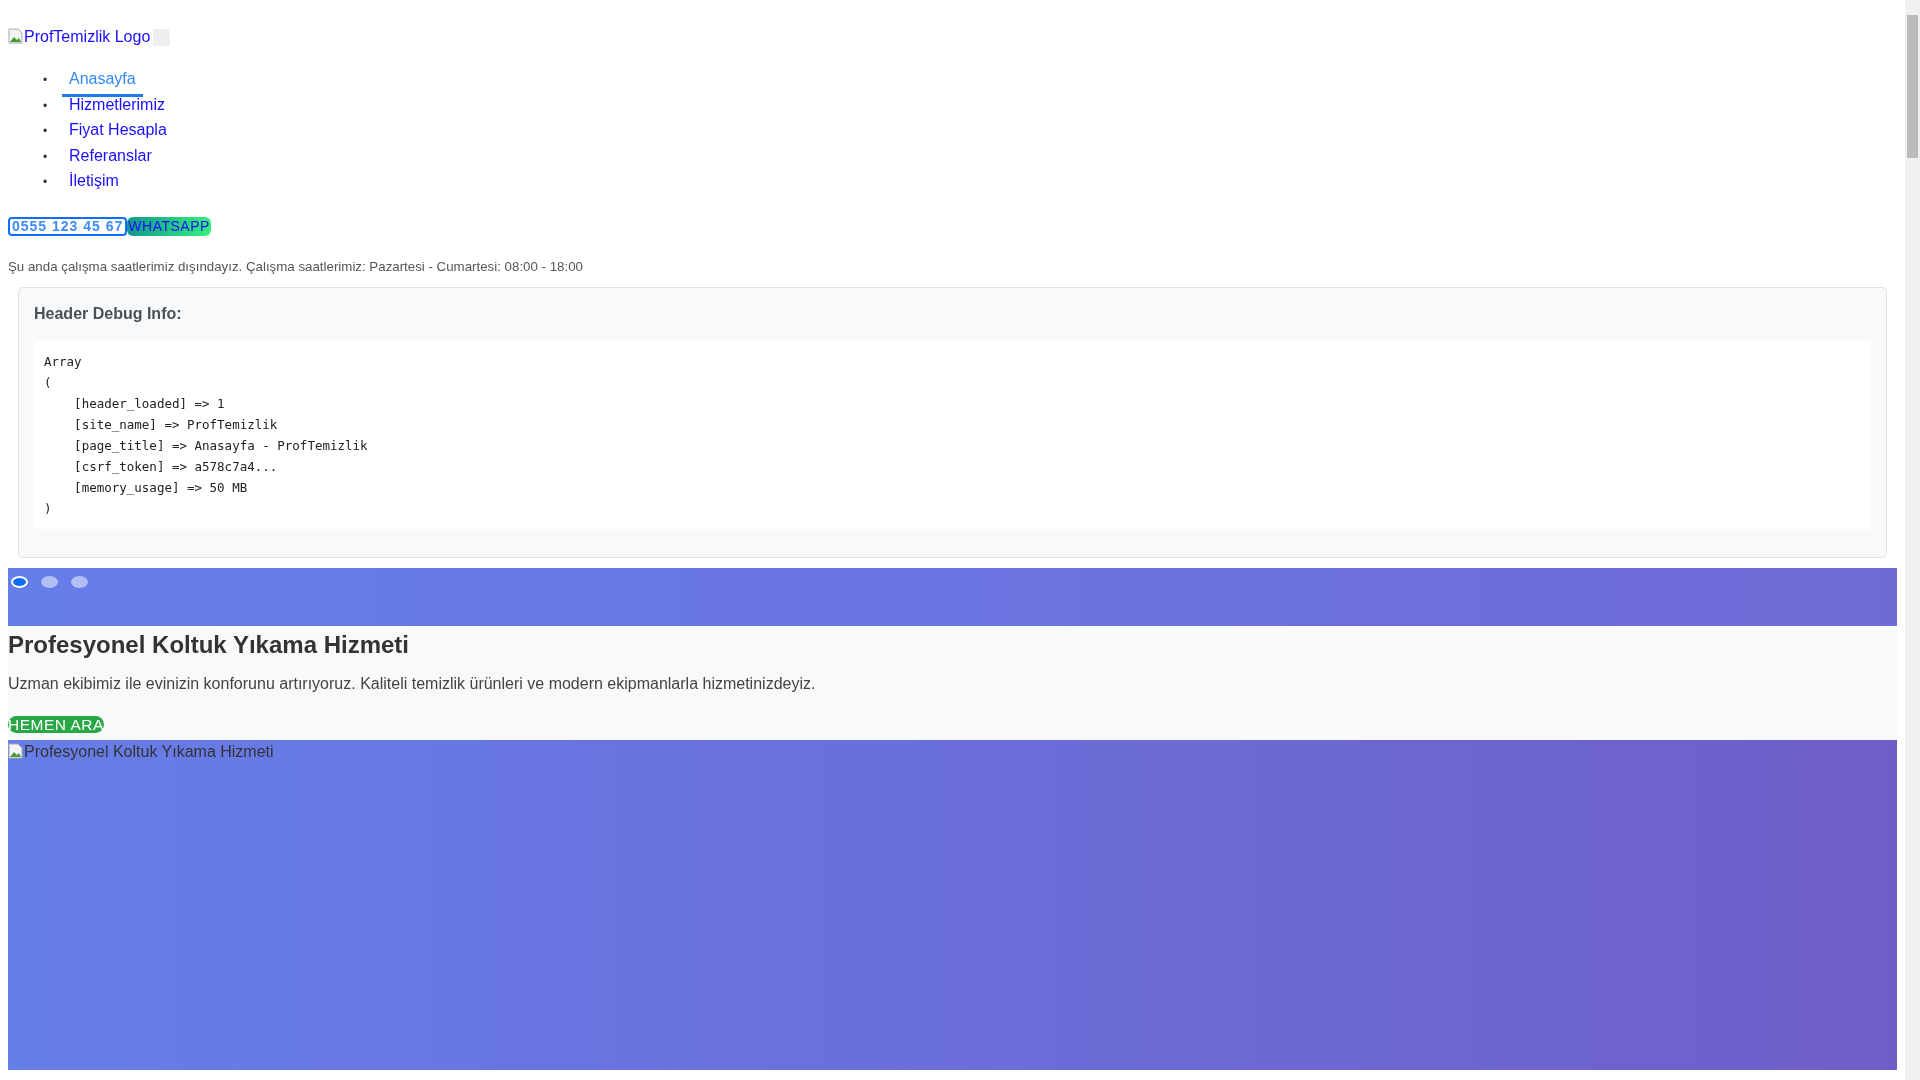 The height and width of the screenshot is (1080, 1920). Describe the element at coordinates (63, 361) in the screenshot. I see `code-line: Array` at that location.